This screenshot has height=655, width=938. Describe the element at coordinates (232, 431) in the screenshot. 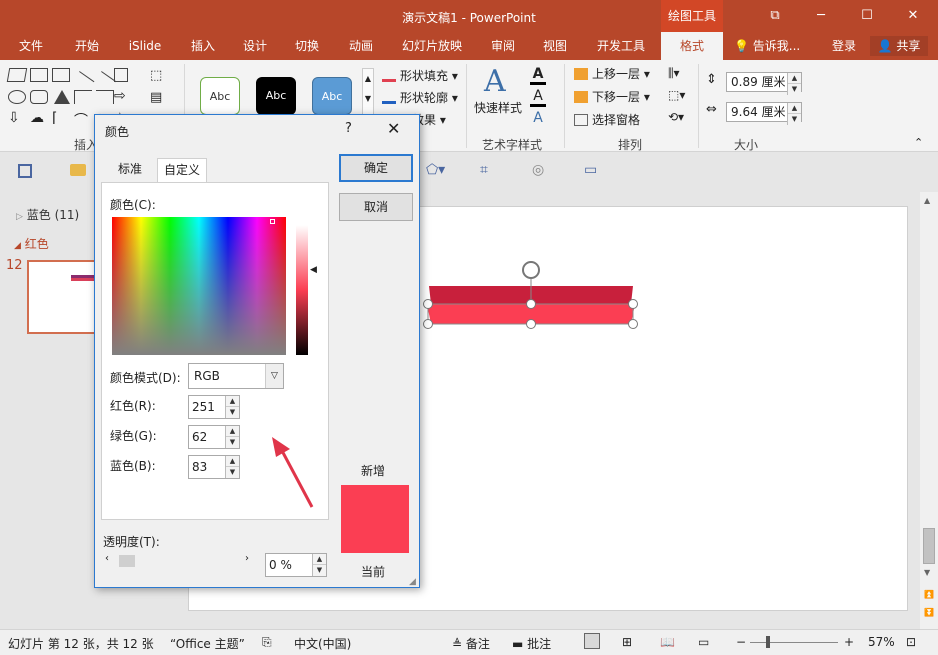

I see `green-up-icon: ▲` at that location.